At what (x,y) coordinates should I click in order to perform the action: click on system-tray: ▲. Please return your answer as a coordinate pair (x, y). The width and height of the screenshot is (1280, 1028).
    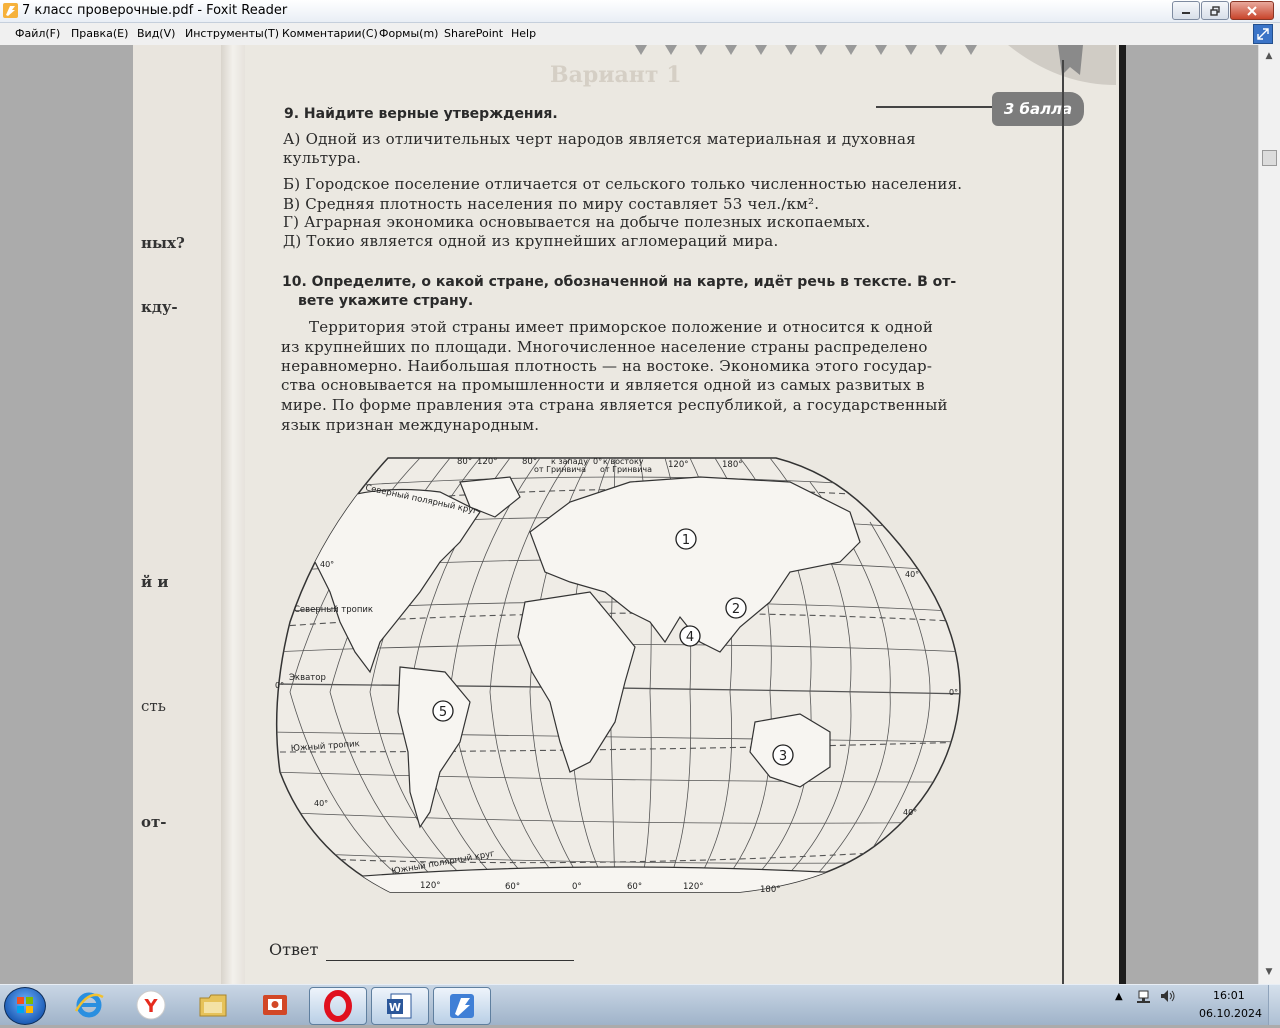
    Looking at the image, I should click on (1145, 995).